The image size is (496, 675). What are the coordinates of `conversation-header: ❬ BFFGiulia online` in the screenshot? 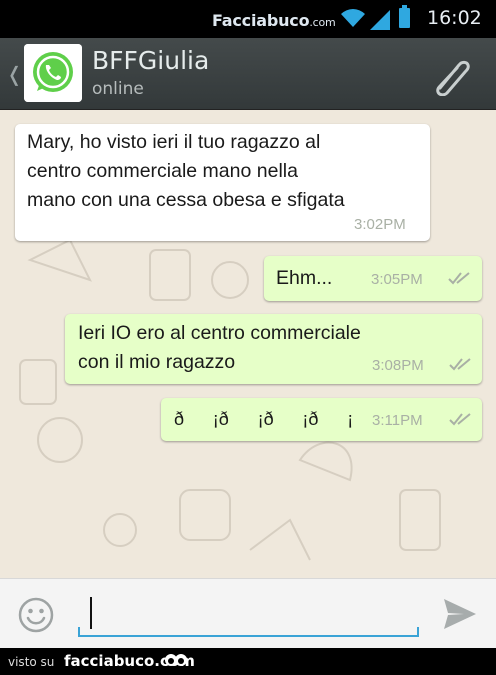 It's located at (248, 74).